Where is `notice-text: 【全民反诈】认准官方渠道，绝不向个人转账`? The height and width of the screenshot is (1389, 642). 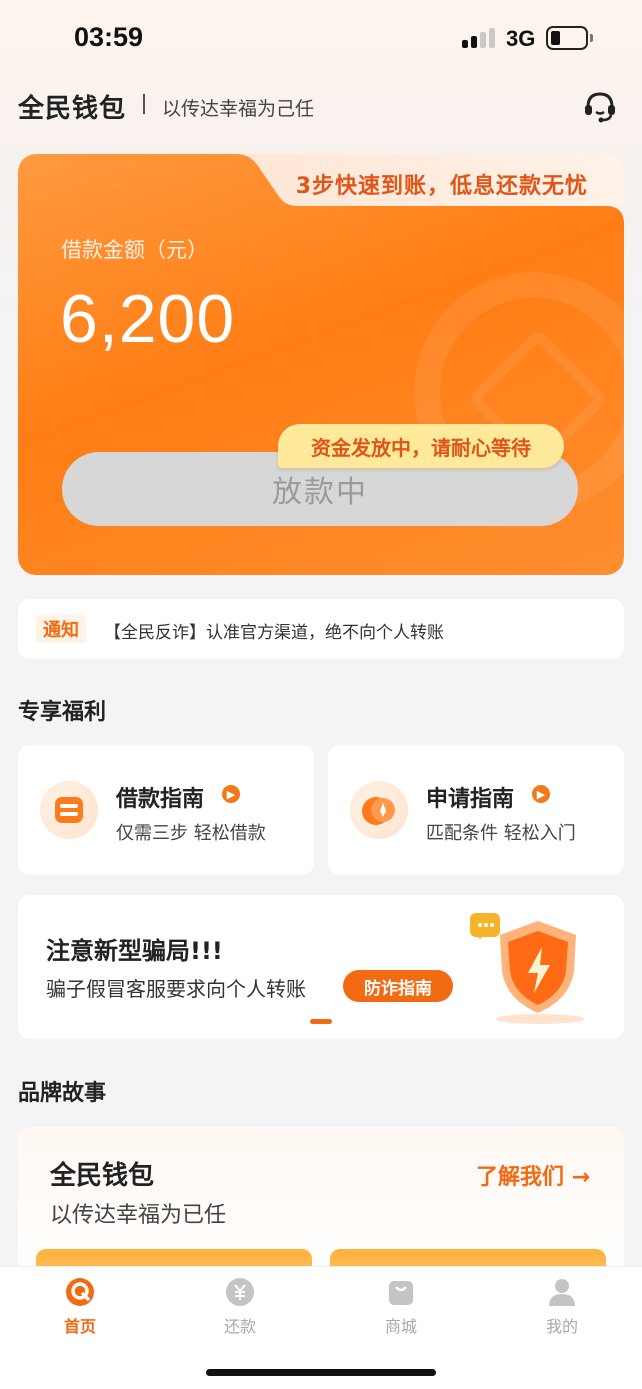 notice-text: 【全民反诈】认准官方渠道，绝不向个人转账 is located at coordinates (274, 633).